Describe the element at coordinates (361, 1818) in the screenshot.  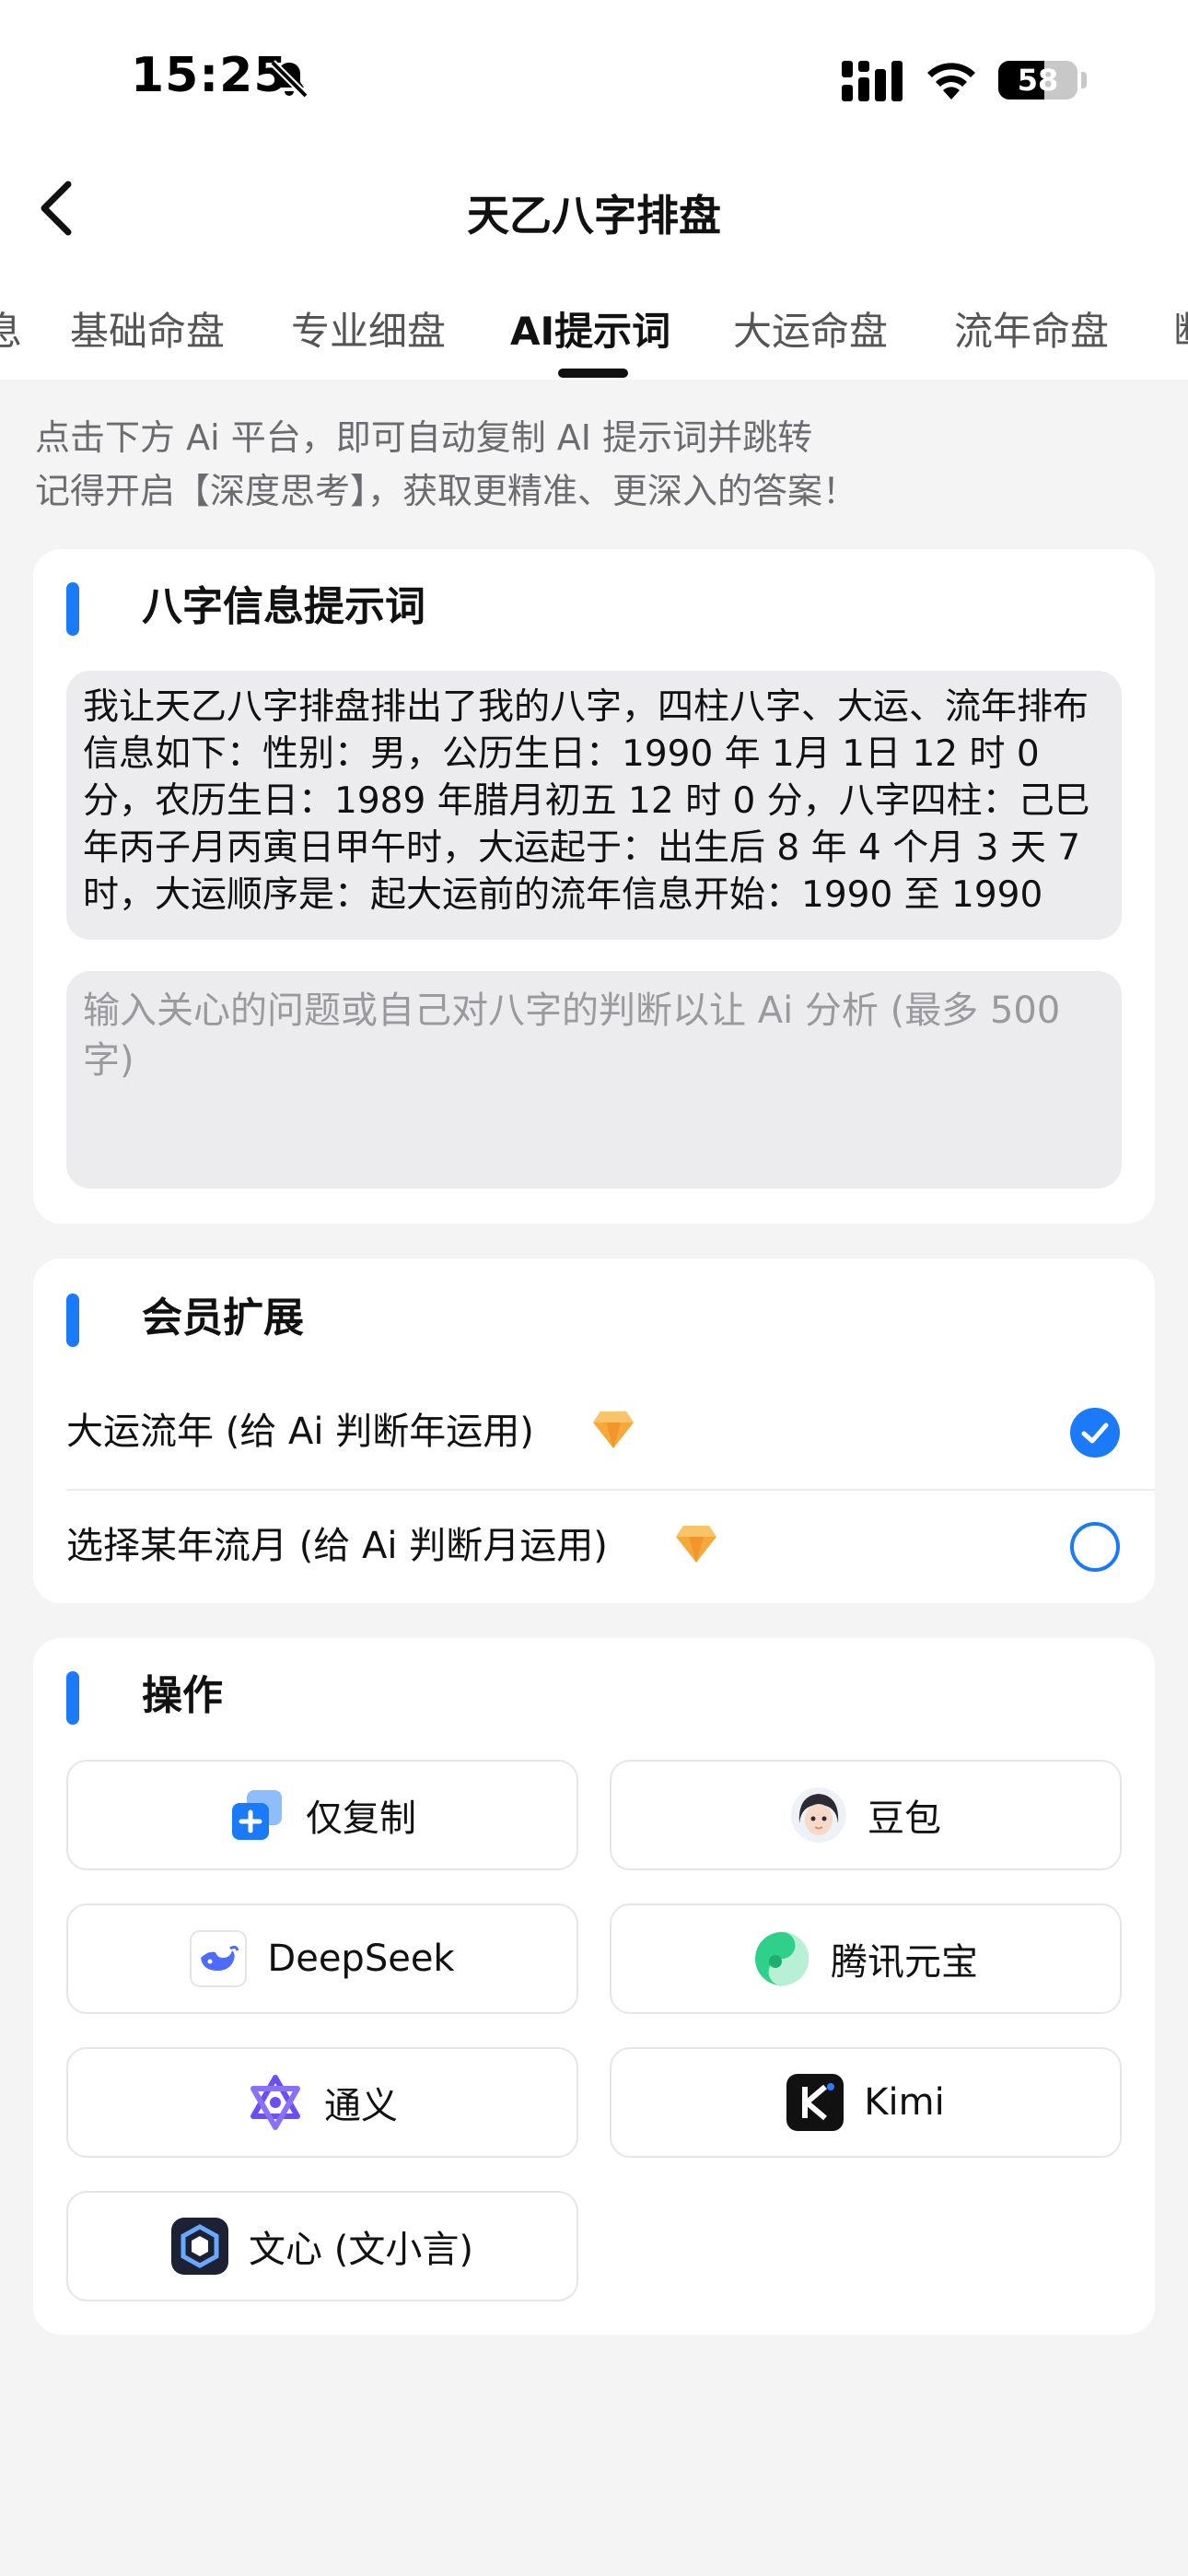
I see `copy-only-label: 仅复制` at that location.